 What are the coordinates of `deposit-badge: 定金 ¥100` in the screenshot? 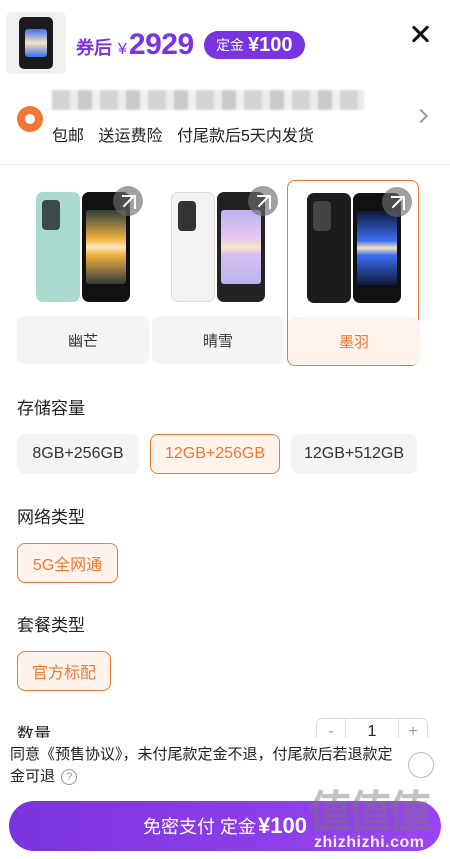 It's located at (254, 45).